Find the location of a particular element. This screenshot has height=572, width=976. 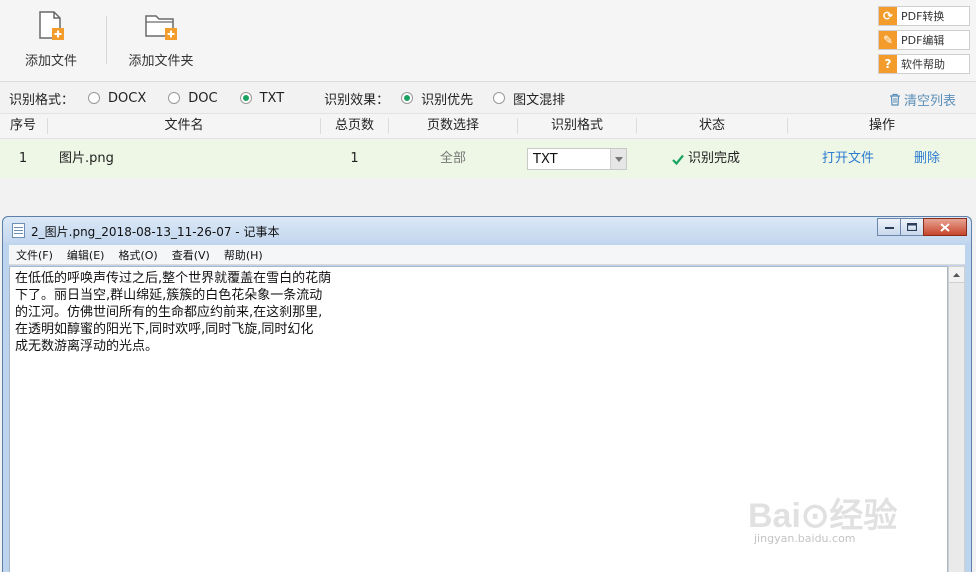

software-help-label: 软件帮助 is located at coordinates (923, 64).